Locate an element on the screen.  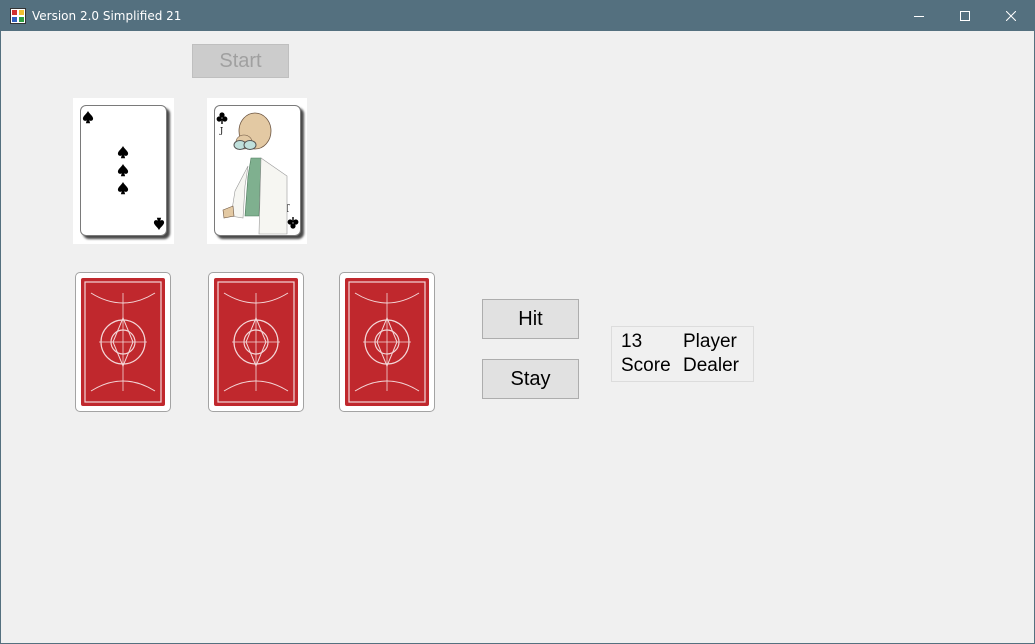
window-title: Version 2.0 Simplified 21 is located at coordinates (107, 16).